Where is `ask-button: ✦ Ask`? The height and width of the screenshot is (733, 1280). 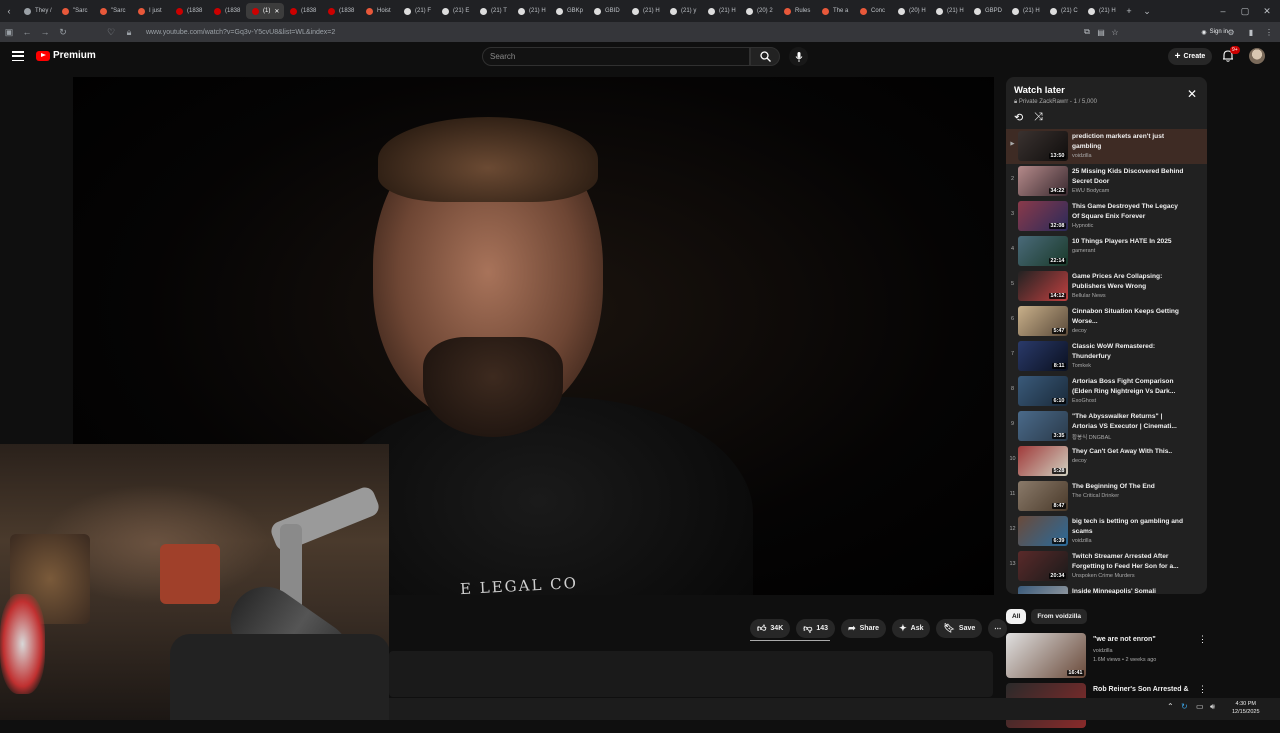
ask-button: ✦ Ask is located at coordinates (911, 628).